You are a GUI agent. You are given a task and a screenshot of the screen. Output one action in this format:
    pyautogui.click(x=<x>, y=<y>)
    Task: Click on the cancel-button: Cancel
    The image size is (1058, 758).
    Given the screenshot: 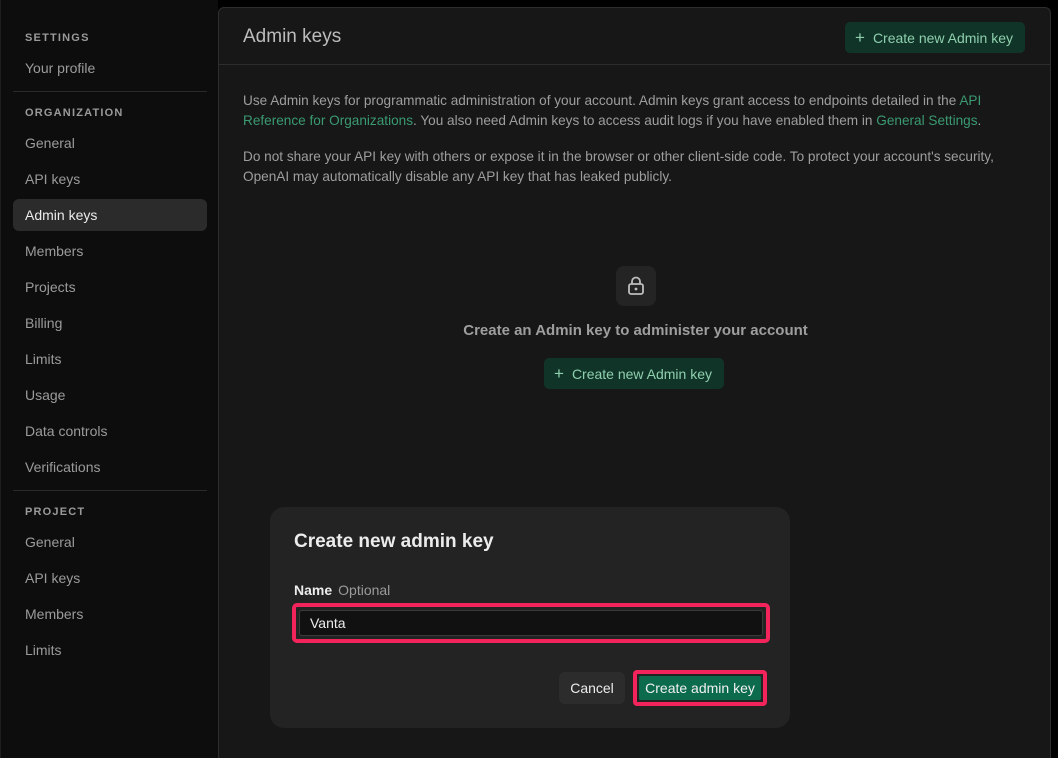 What is the action you would take?
    pyautogui.click(x=592, y=688)
    